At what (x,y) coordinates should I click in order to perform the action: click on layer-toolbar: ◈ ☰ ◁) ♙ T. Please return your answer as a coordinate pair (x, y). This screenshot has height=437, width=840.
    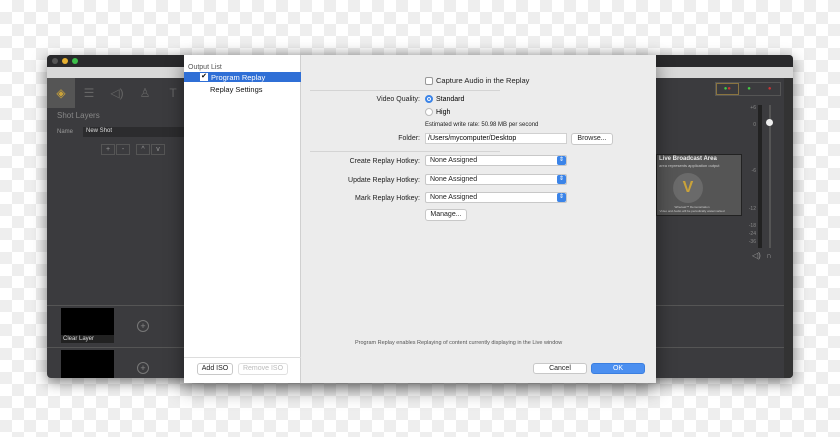
    Looking at the image, I should click on (117, 93).